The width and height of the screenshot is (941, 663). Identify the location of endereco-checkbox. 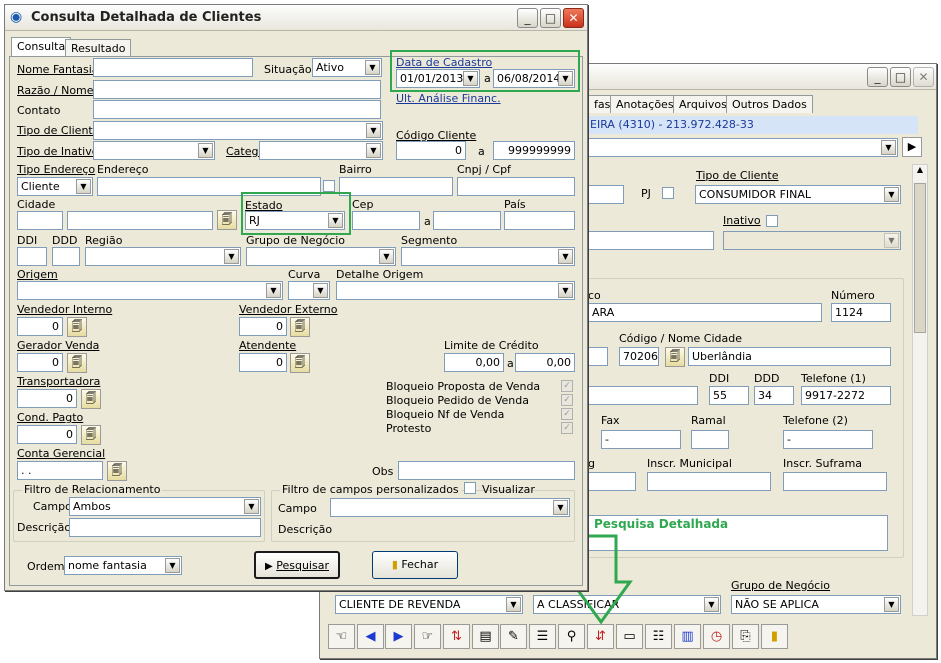
(329, 186).